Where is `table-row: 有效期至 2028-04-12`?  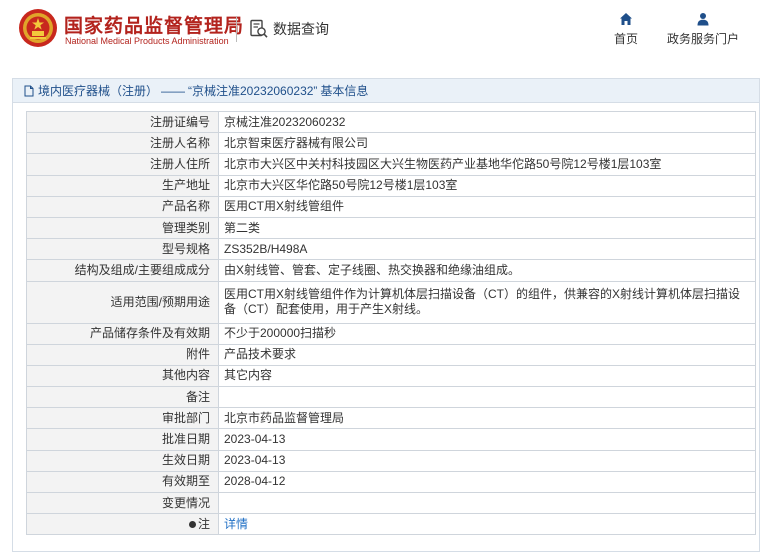 table-row: 有效期至 2028-04-12 is located at coordinates (391, 482).